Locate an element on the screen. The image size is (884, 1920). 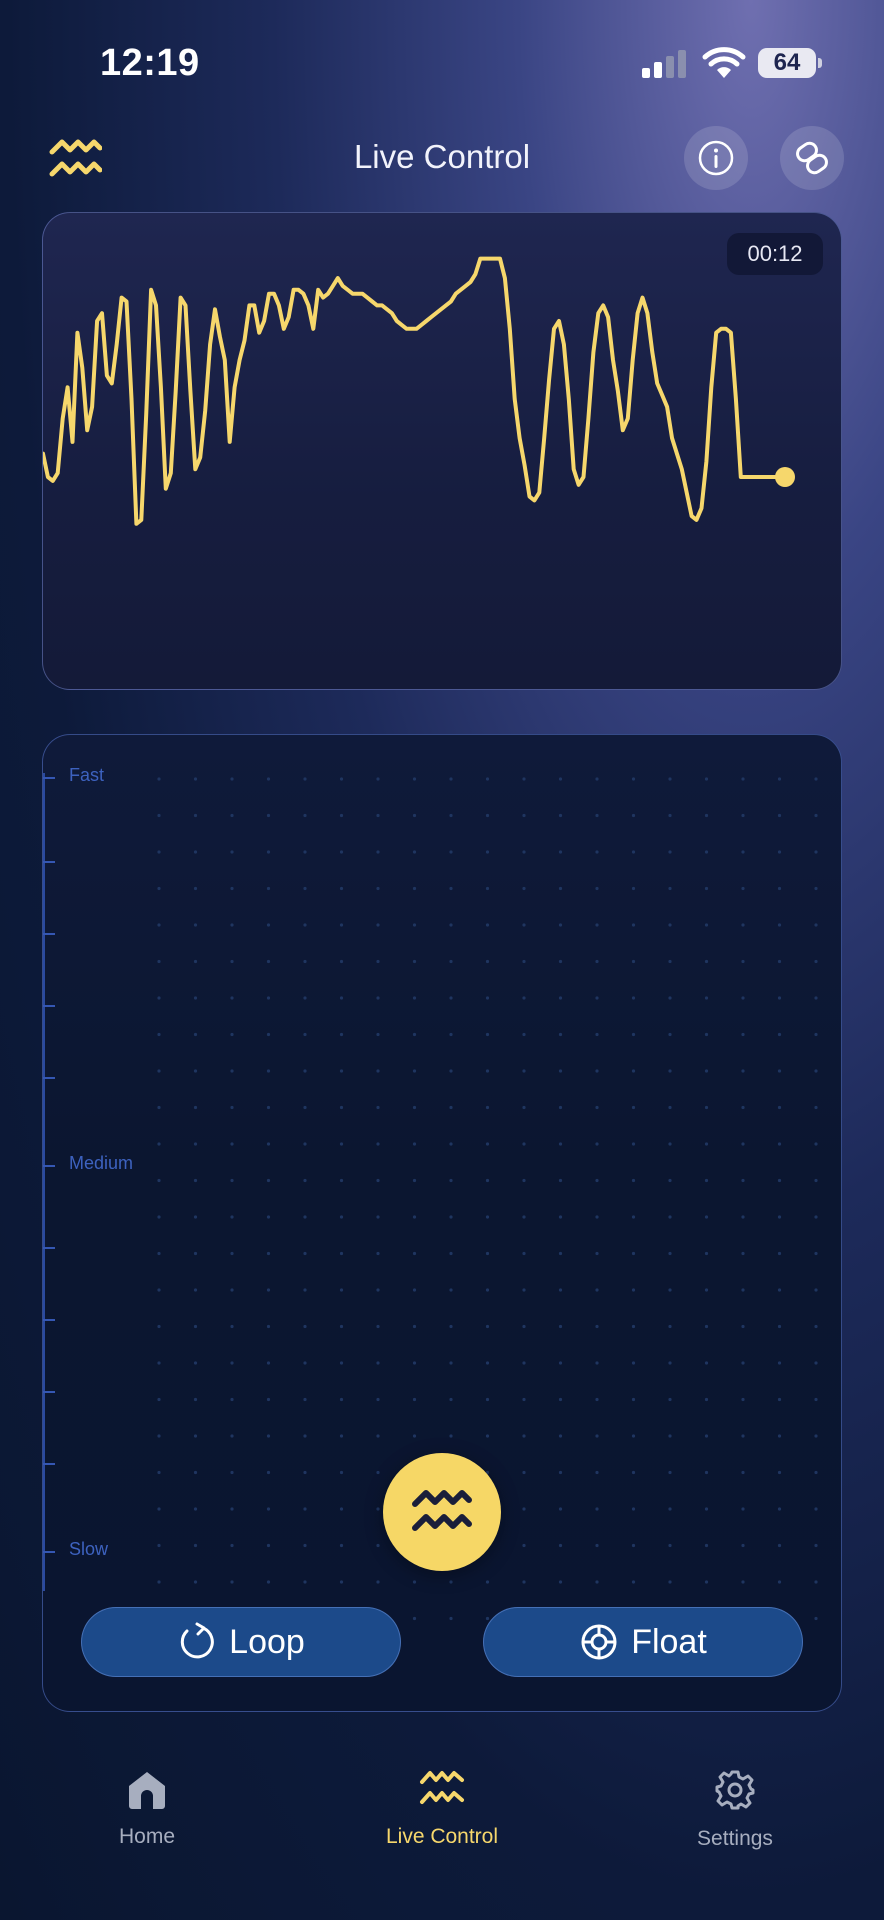
tab-bar: Home Live Control Settings is located at coordinates (442, 1835).